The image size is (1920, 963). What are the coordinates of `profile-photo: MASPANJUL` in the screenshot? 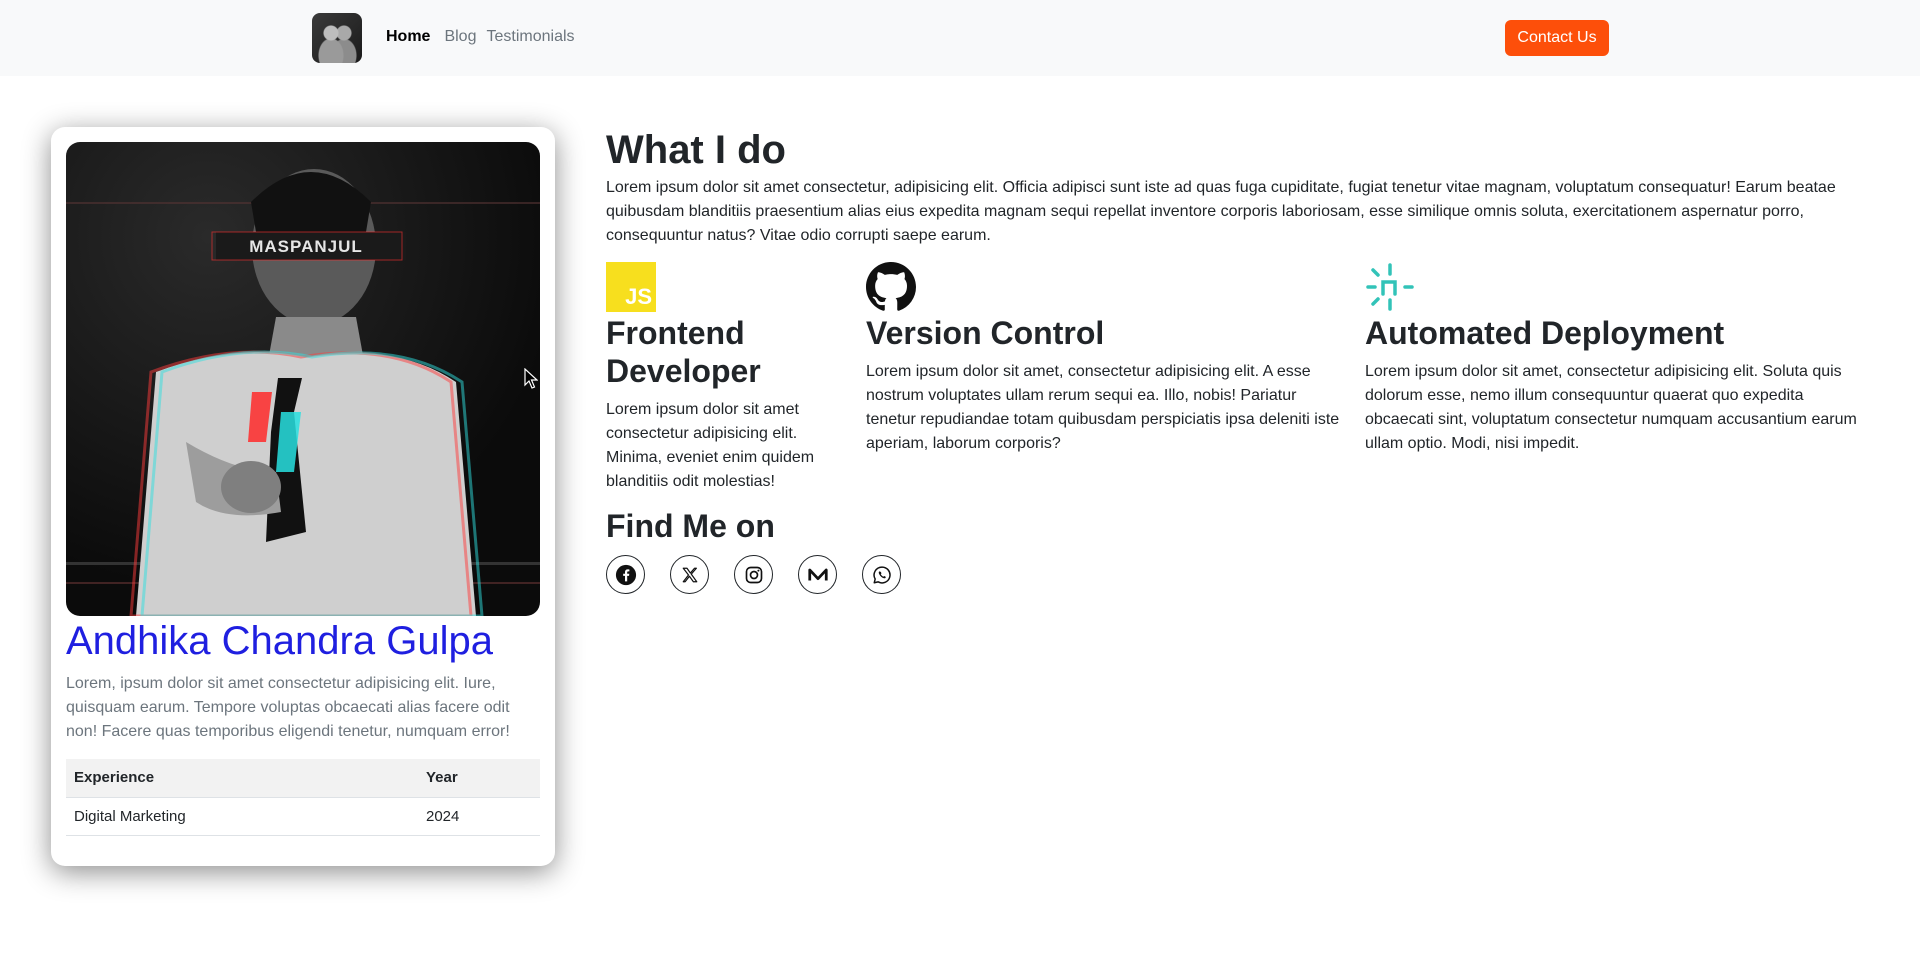 It's located at (303, 379).